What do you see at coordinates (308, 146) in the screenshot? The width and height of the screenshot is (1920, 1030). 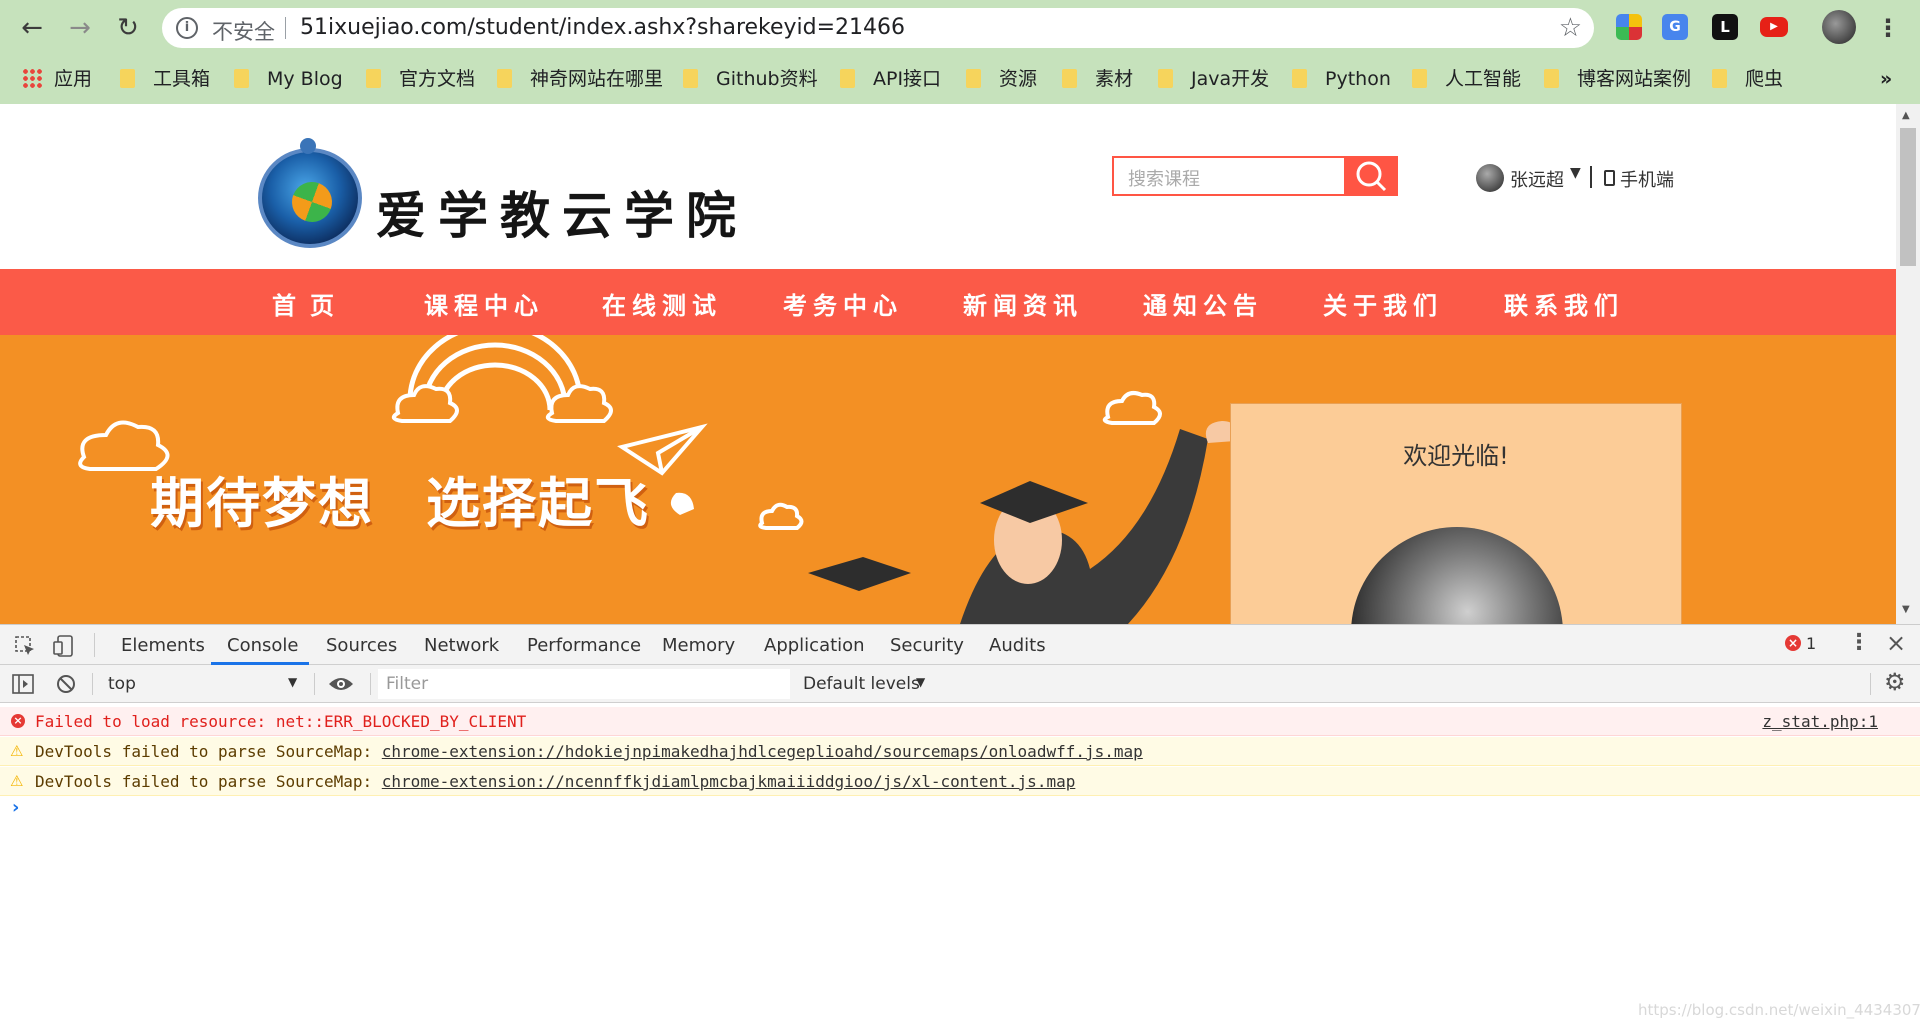 I see `logo-top-dot` at bounding box center [308, 146].